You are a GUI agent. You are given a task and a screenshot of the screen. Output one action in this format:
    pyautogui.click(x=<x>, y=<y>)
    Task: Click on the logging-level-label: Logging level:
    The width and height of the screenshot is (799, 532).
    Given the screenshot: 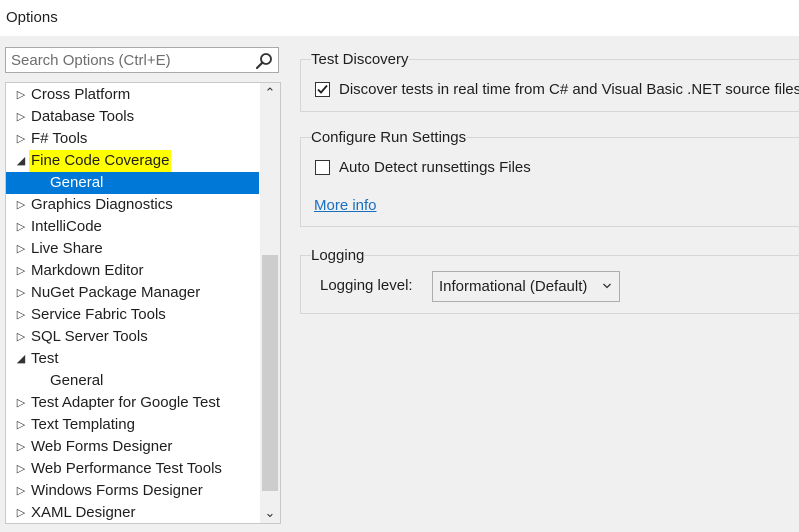 What is the action you would take?
    pyautogui.click(x=366, y=285)
    